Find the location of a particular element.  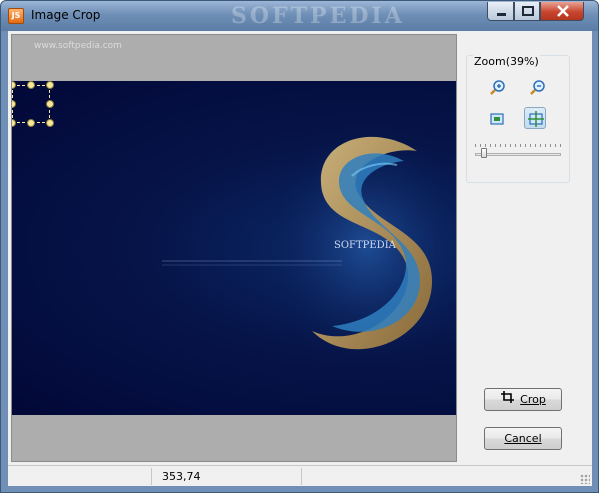

zoom-slider-ticks is located at coordinates (518, 145).